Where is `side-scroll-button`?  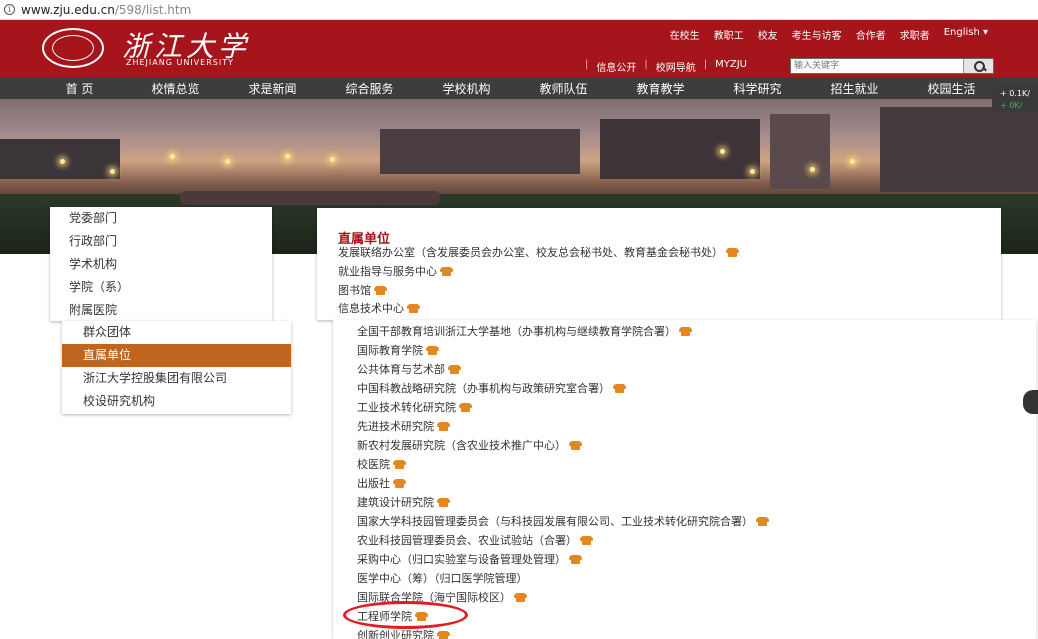
side-scroll-button is located at coordinates (1030, 402).